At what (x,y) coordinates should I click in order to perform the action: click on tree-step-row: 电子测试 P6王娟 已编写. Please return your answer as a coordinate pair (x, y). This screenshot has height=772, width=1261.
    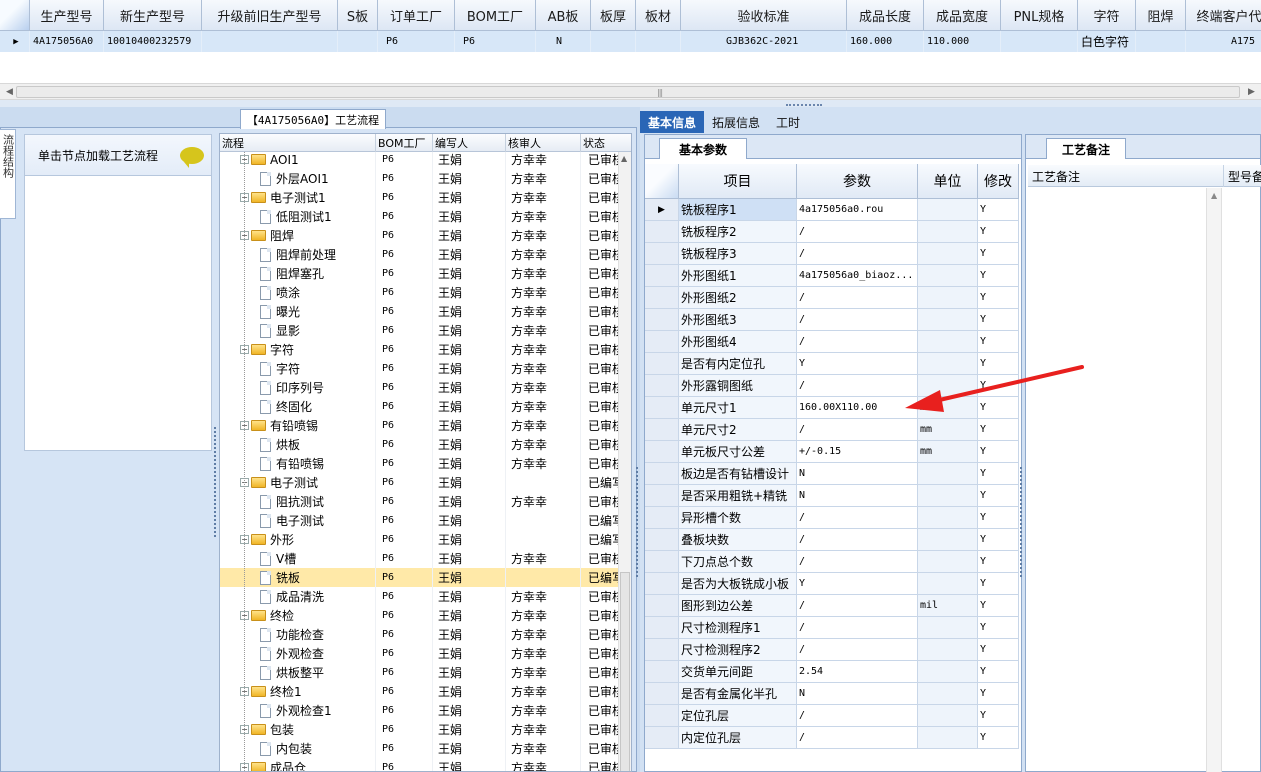
    Looking at the image, I should click on (420, 520).